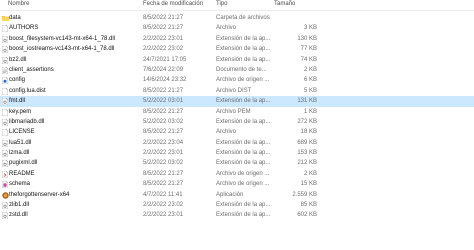 The image size is (474, 250). What do you see at coordinates (307, 142) in the screenshot?
I see `file-size: 689 KB` at bounding box center [307, 142].